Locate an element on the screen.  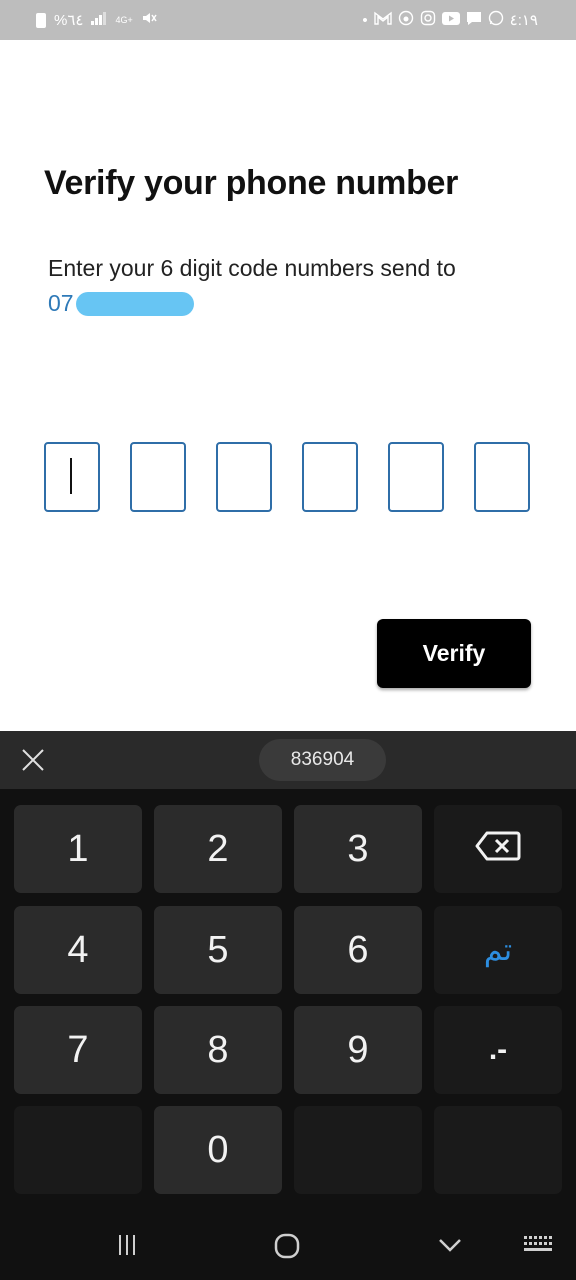
system-nav-bar is located at coordinates (288, 1245).